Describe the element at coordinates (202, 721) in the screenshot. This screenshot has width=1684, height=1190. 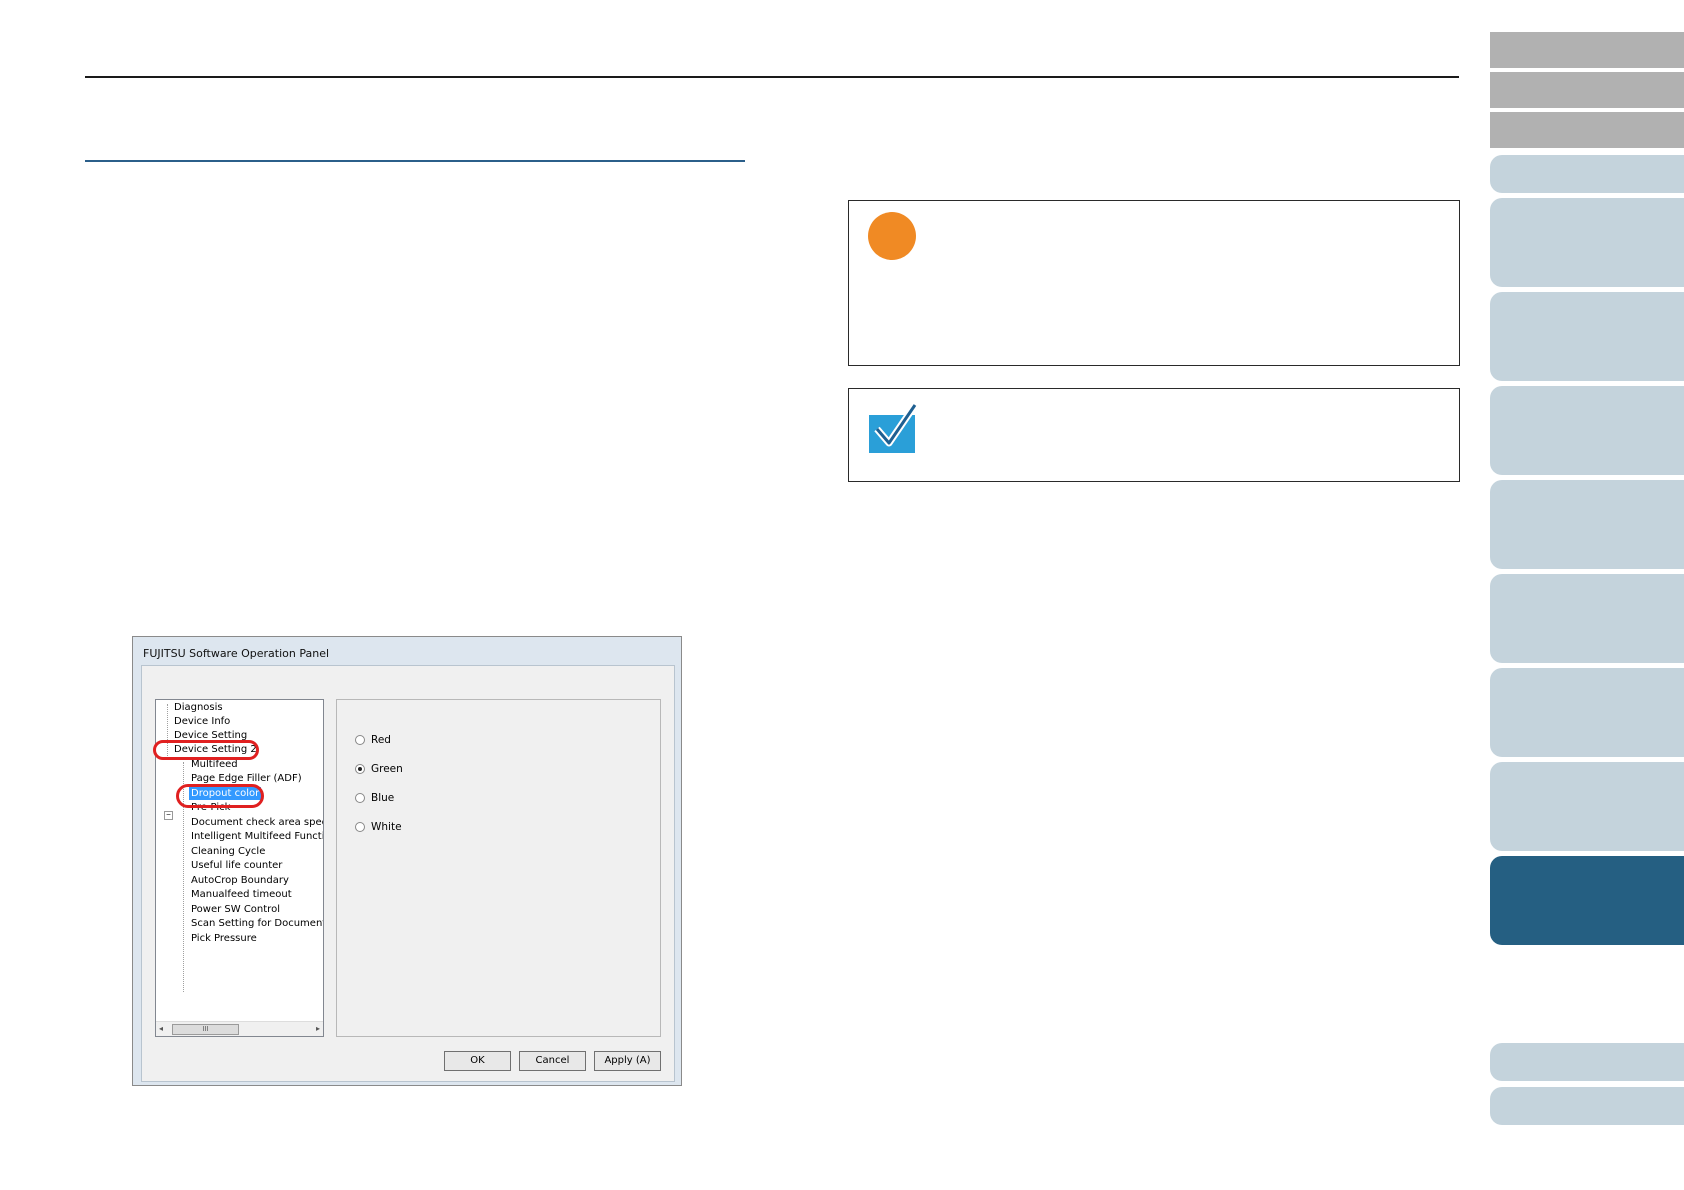
I see `tree-item-device-info: Device Info` at that location.